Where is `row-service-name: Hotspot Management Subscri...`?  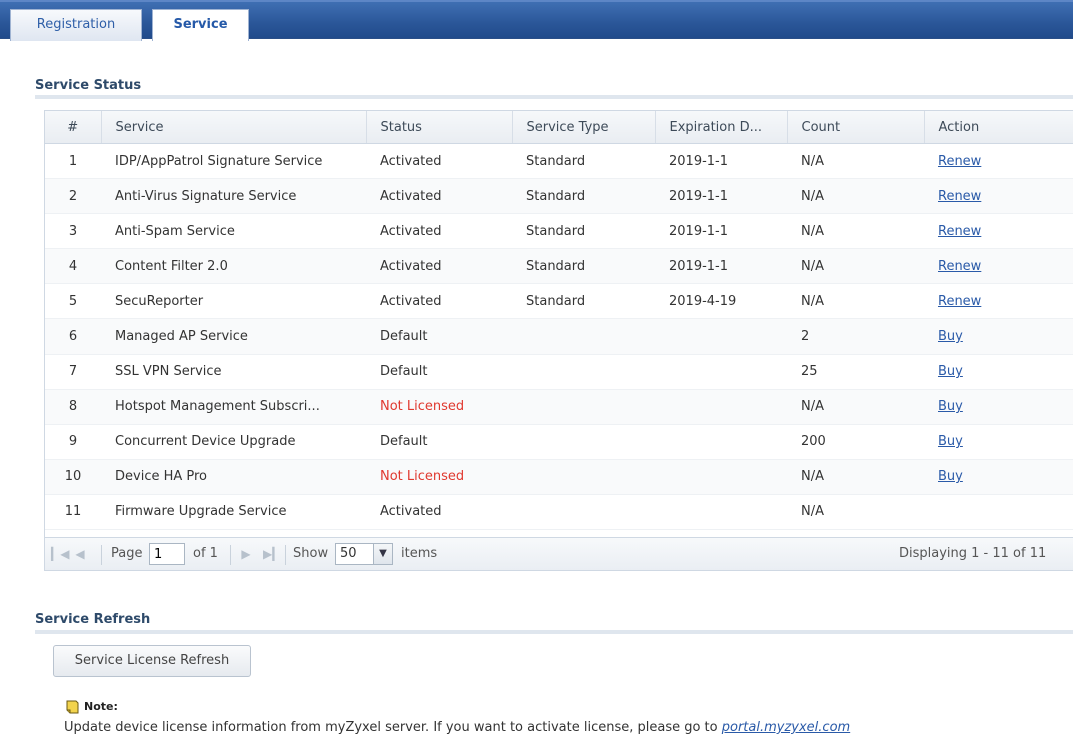 row-service-name: Hotspot Management Subscri... is located at coordinates (233, 407).